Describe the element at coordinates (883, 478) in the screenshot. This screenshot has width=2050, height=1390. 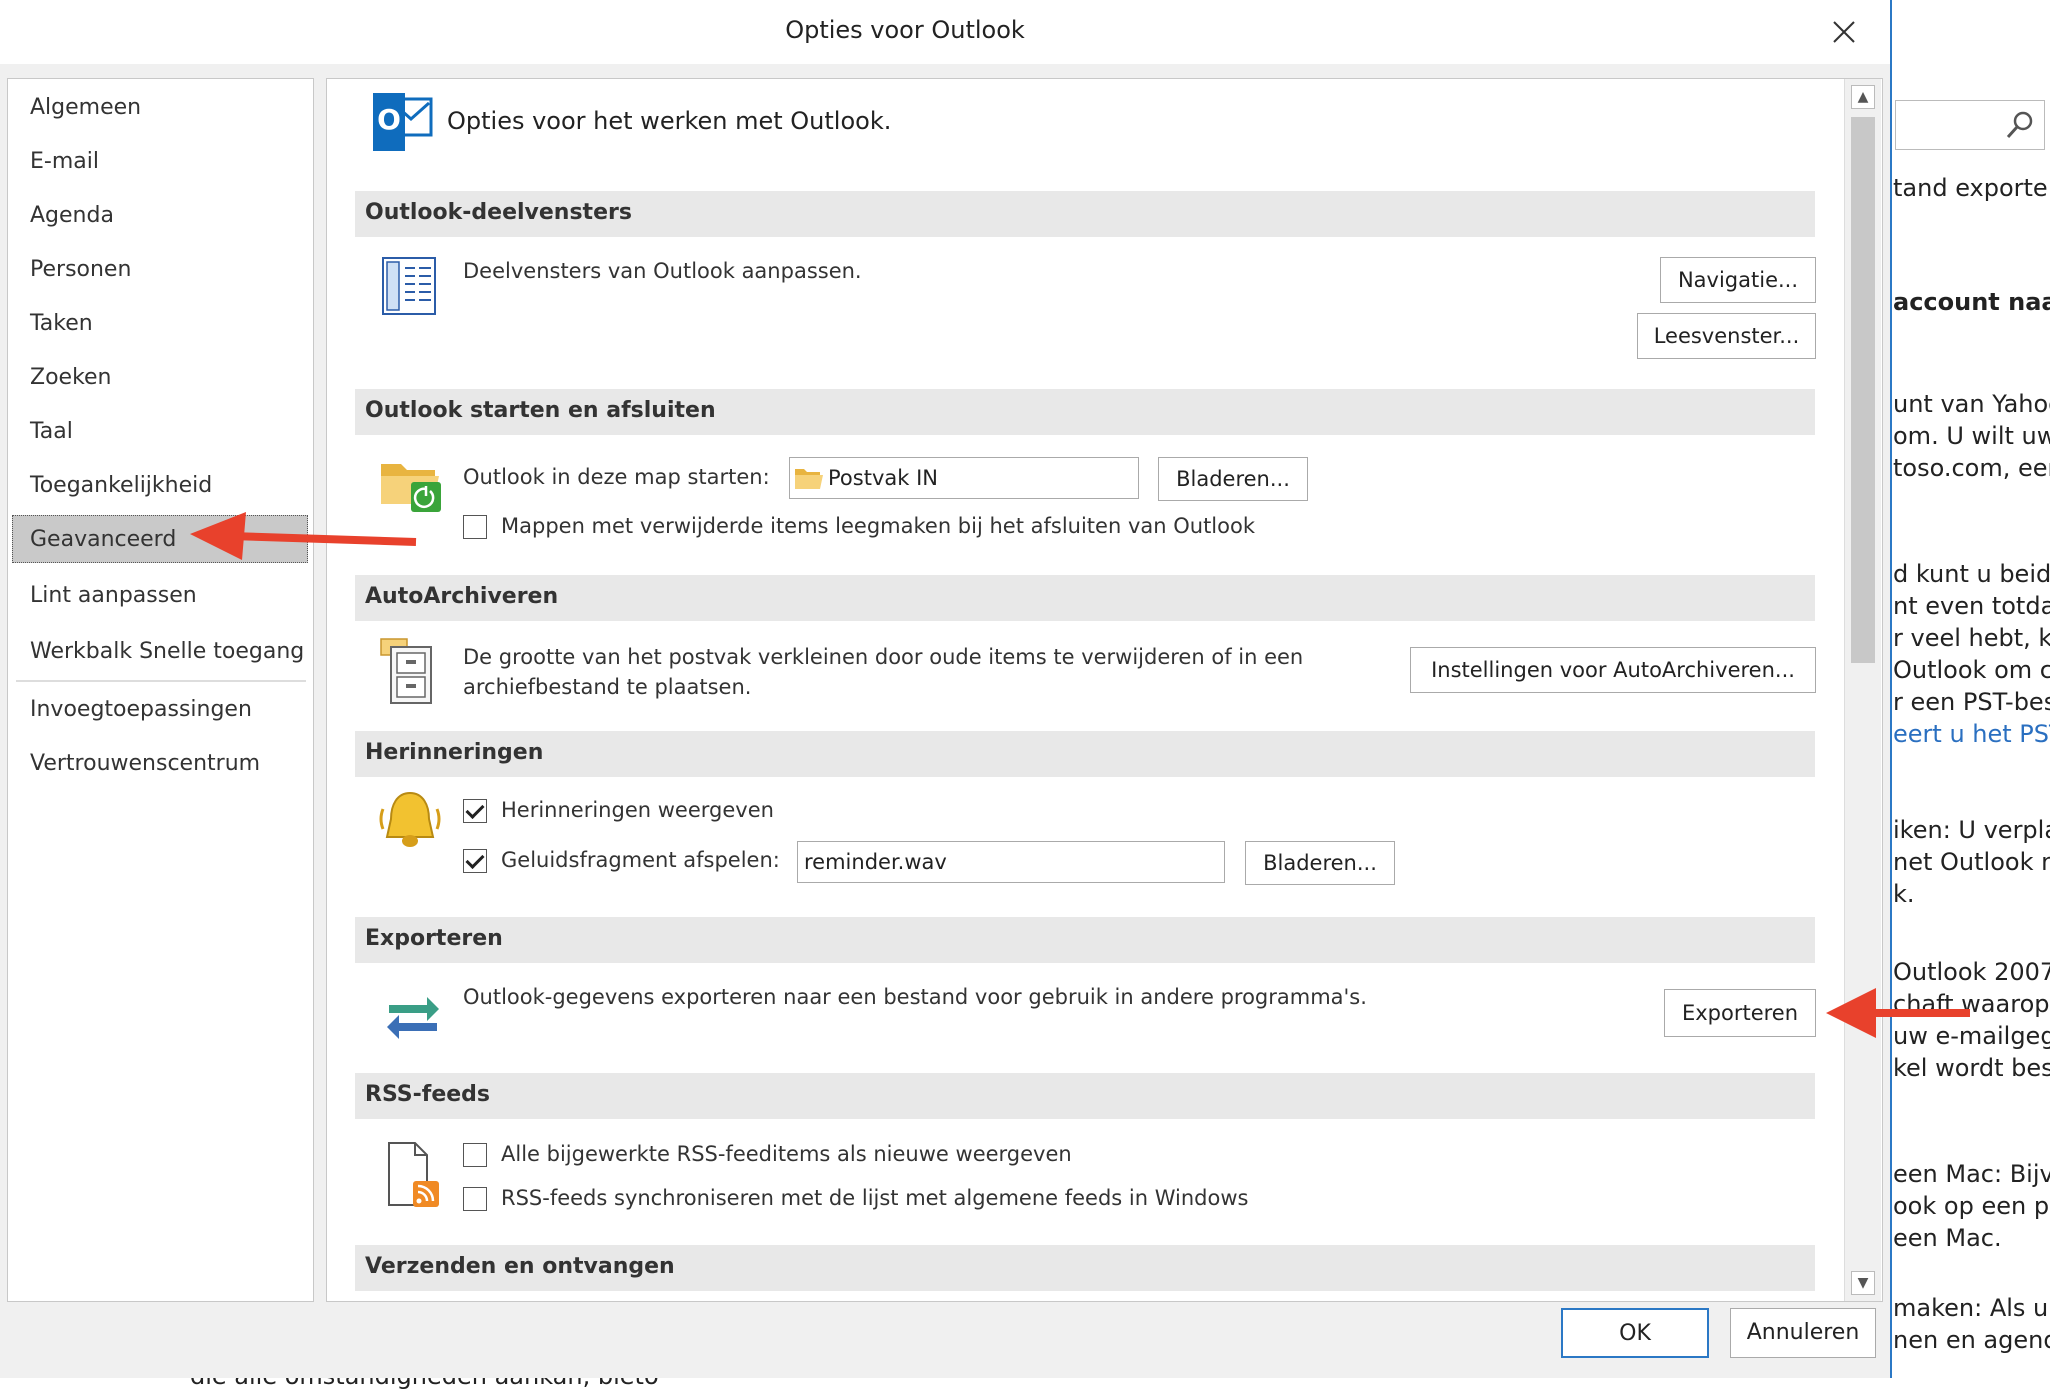
I see `start-folder-value: Postvak IN` at that location.